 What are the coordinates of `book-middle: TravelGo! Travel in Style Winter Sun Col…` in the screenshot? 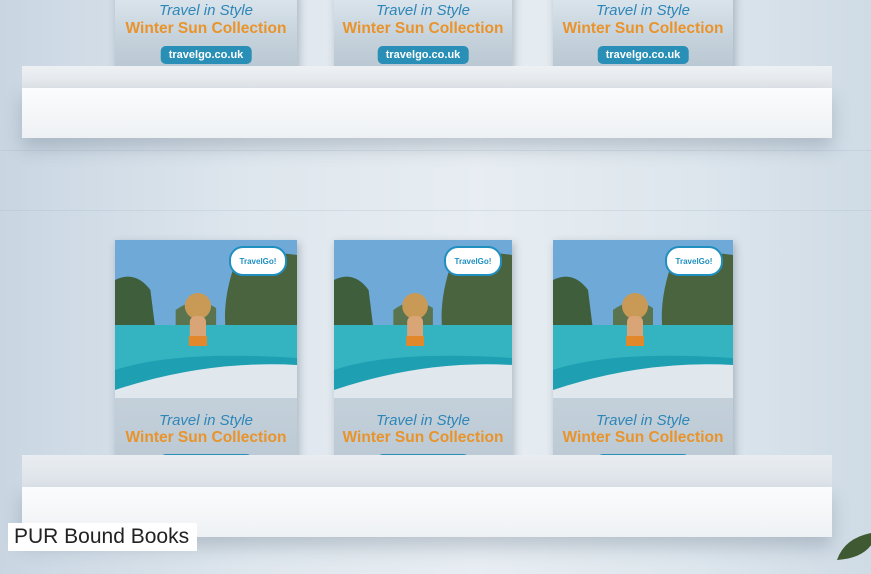 It's located at (423, 361).